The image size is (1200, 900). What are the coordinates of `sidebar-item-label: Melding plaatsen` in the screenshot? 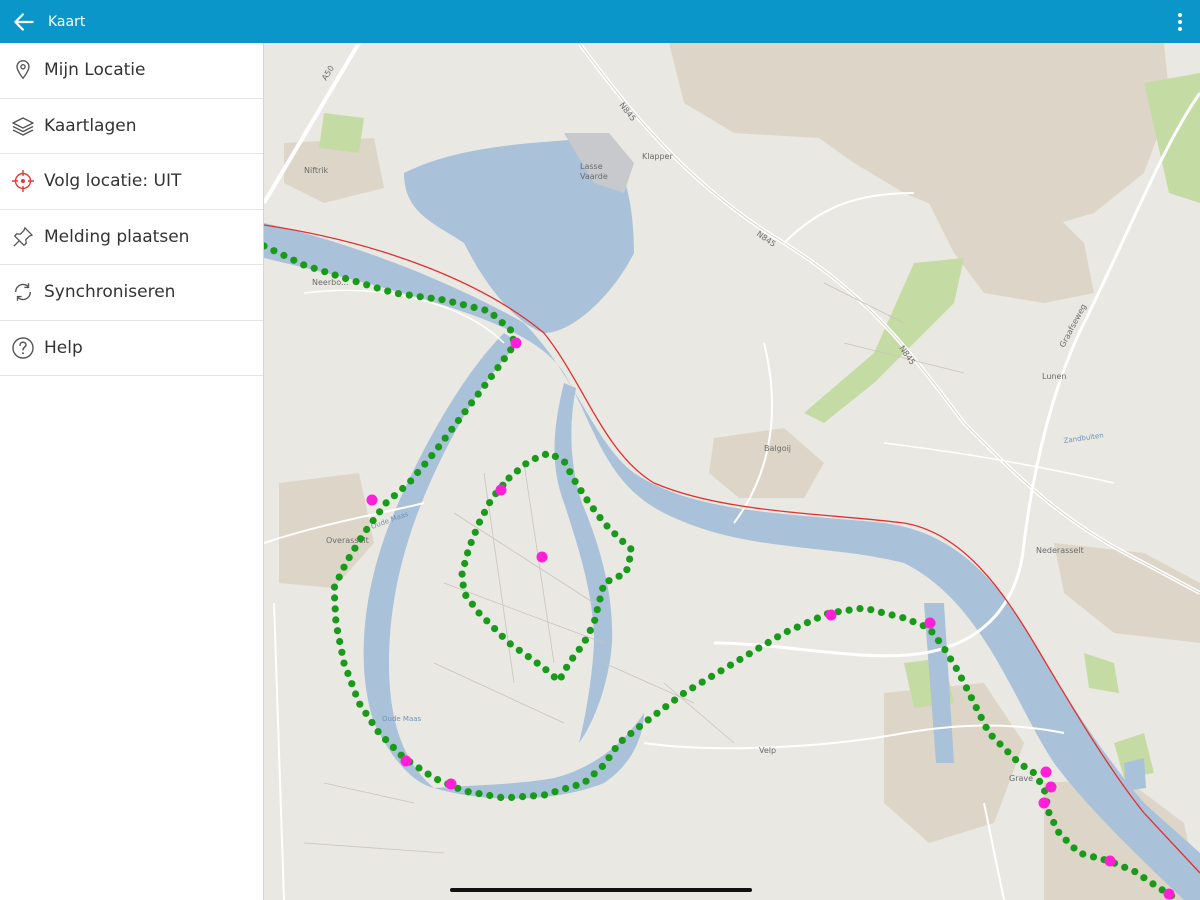 It's located at (117, 236).